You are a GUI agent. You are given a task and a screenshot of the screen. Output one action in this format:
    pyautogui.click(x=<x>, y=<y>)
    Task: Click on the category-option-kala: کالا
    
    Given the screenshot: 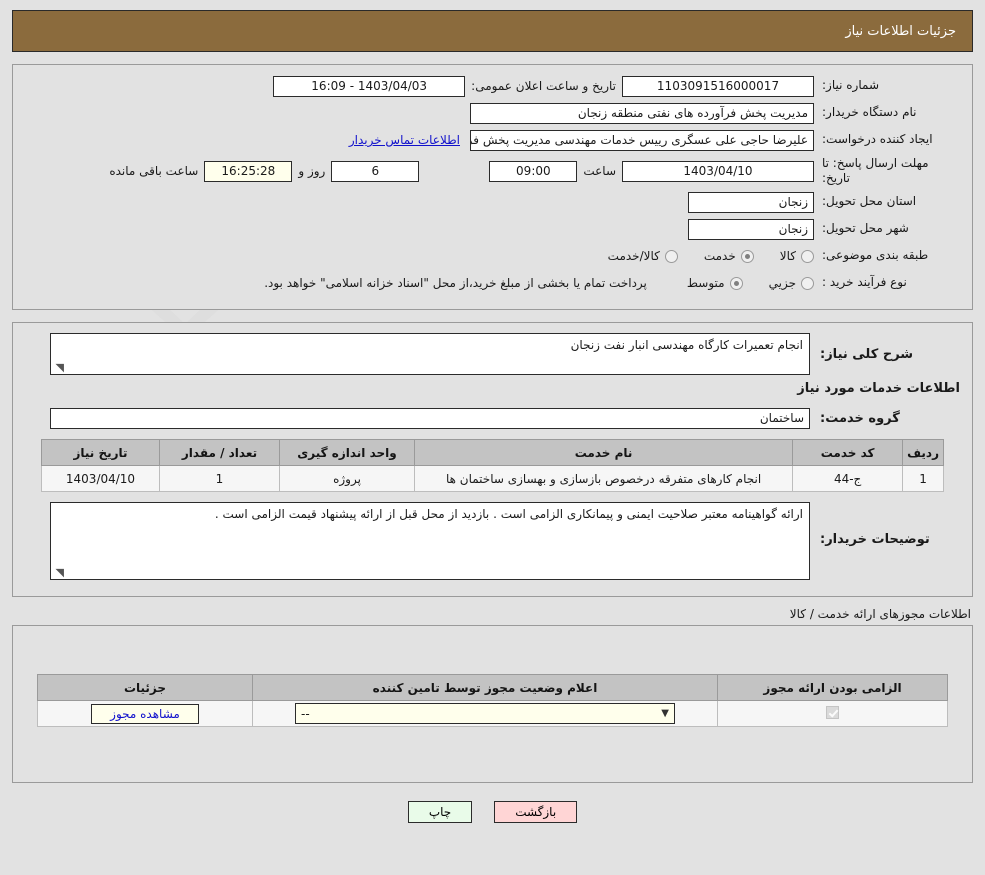 What is the action you would take?
    pyautogui.click(x=797, y=256)
    